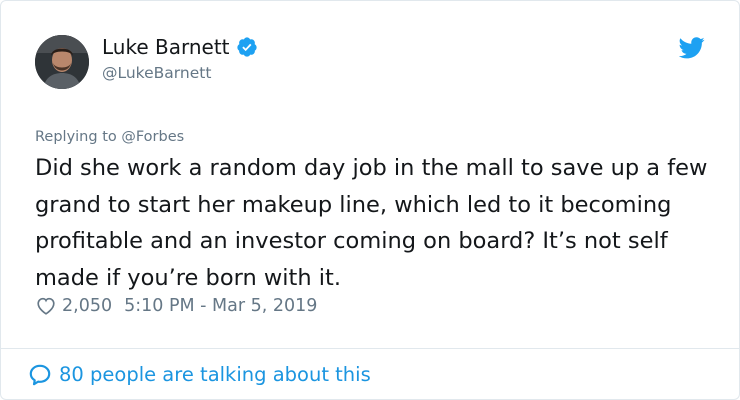  What do you see at coordinates (220, 306) in the screenshot?
I see `tweet-timestamp: 5:10 PM - Mar 5, 2019` at bounding box center [220, 306].